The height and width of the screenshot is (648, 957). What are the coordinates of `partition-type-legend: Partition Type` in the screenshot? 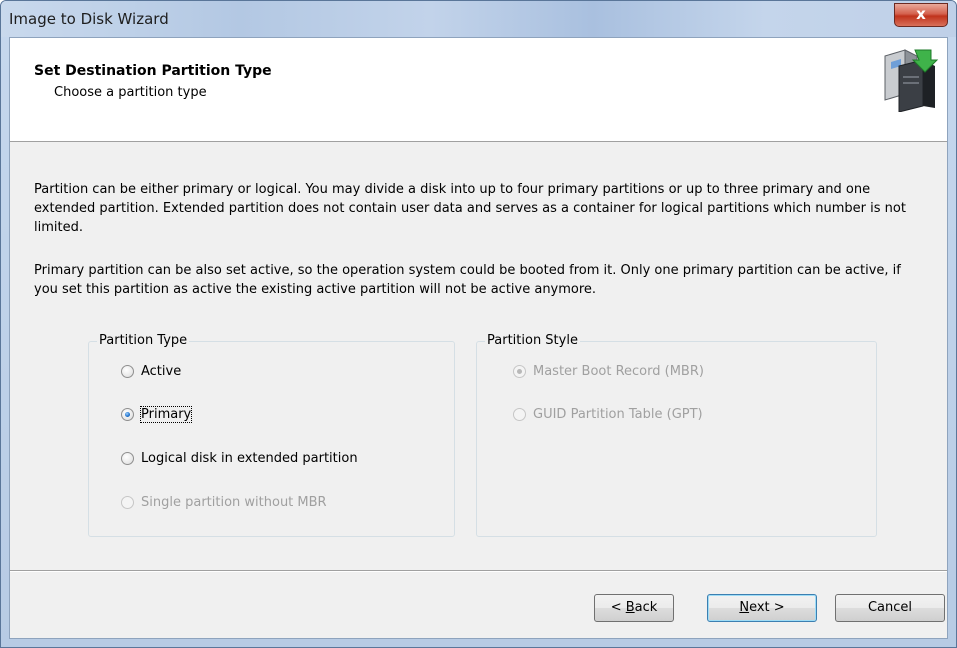 It's located at (143, 340).